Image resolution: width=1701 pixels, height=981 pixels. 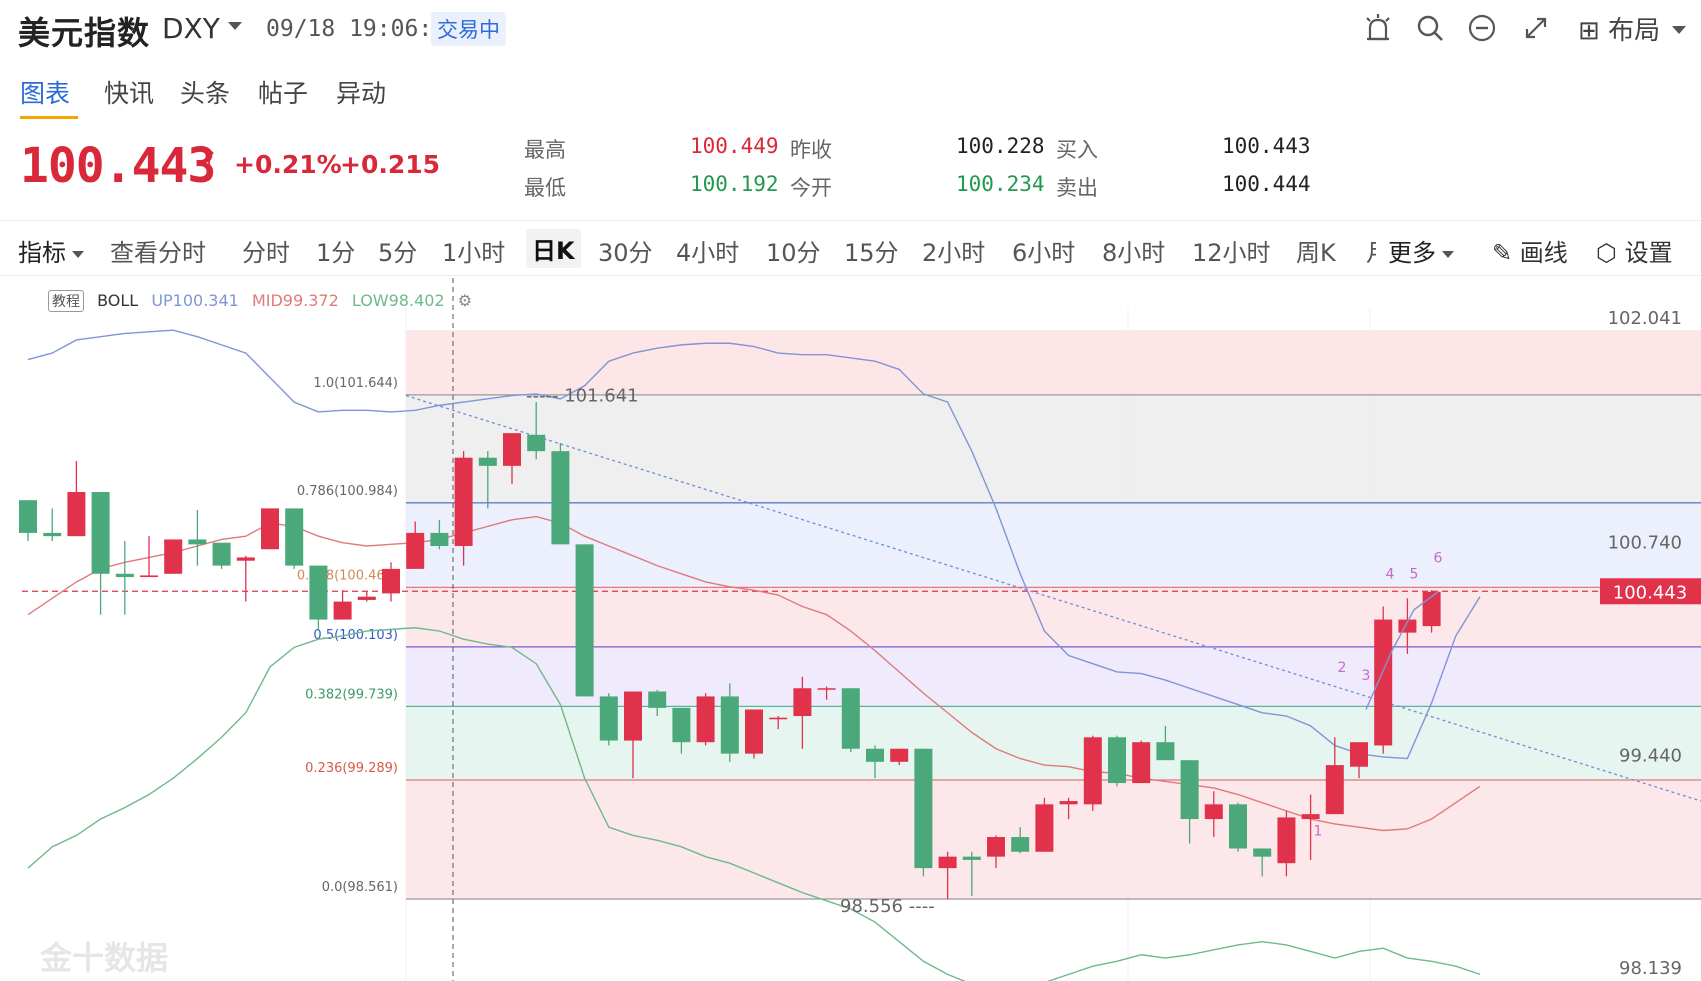 What do you see at coordinates (1645, 318) in the screenshot?
I see `price-axis-tick: 102.041` at bounding box center [1645, 318].